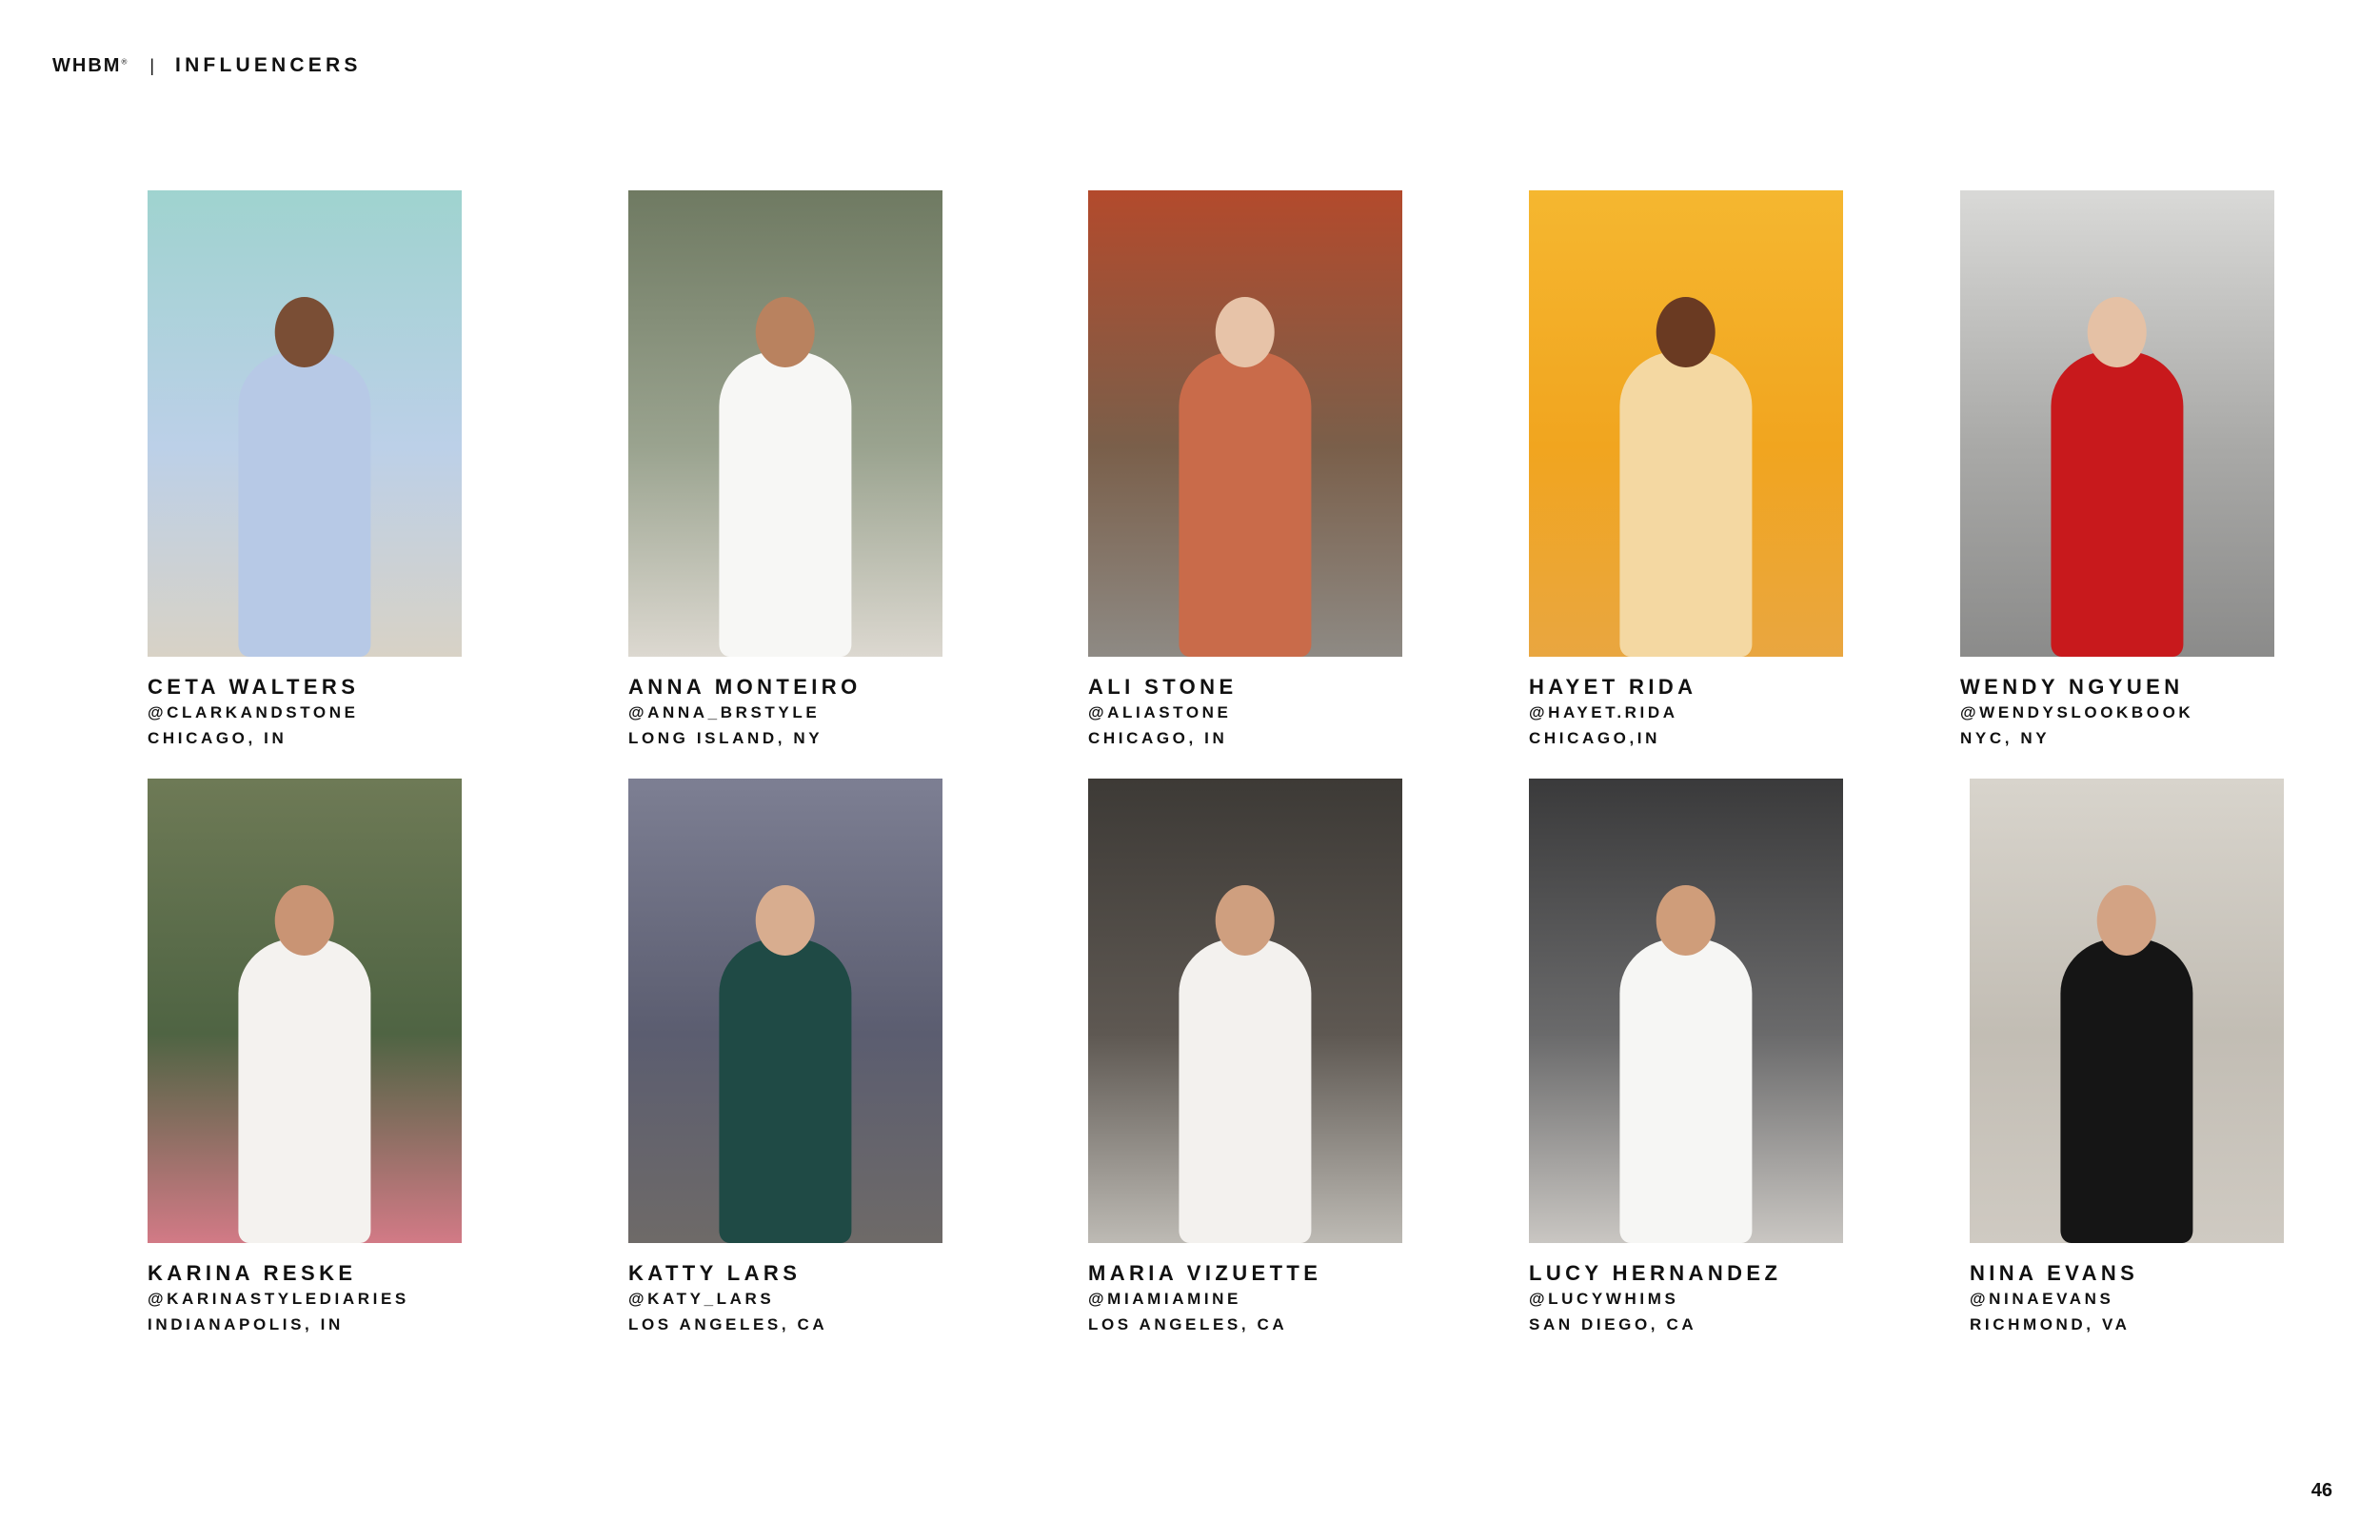  I want to click on influencer-handle: @KARINASTYLEDIARIES, so click(305, 1299).